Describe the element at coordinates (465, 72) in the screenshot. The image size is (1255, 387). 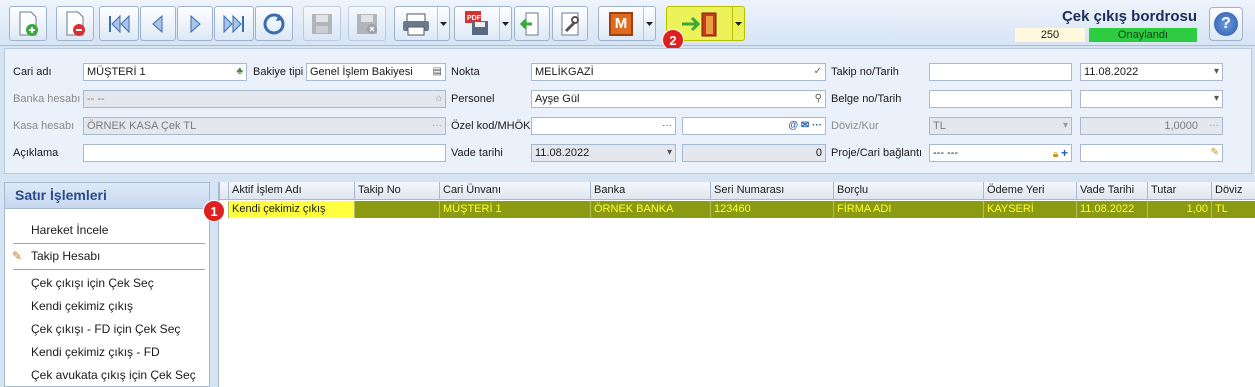
I see `nokta-label: Nokta` at that location.